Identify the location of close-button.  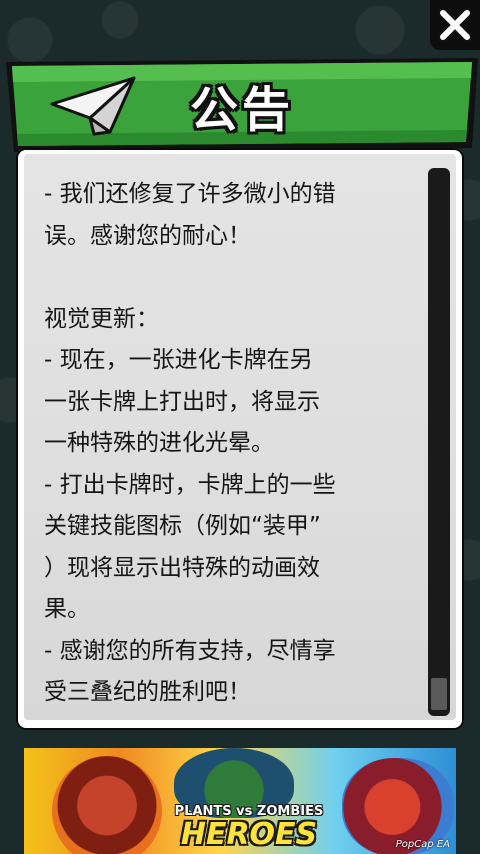
(455, 25).